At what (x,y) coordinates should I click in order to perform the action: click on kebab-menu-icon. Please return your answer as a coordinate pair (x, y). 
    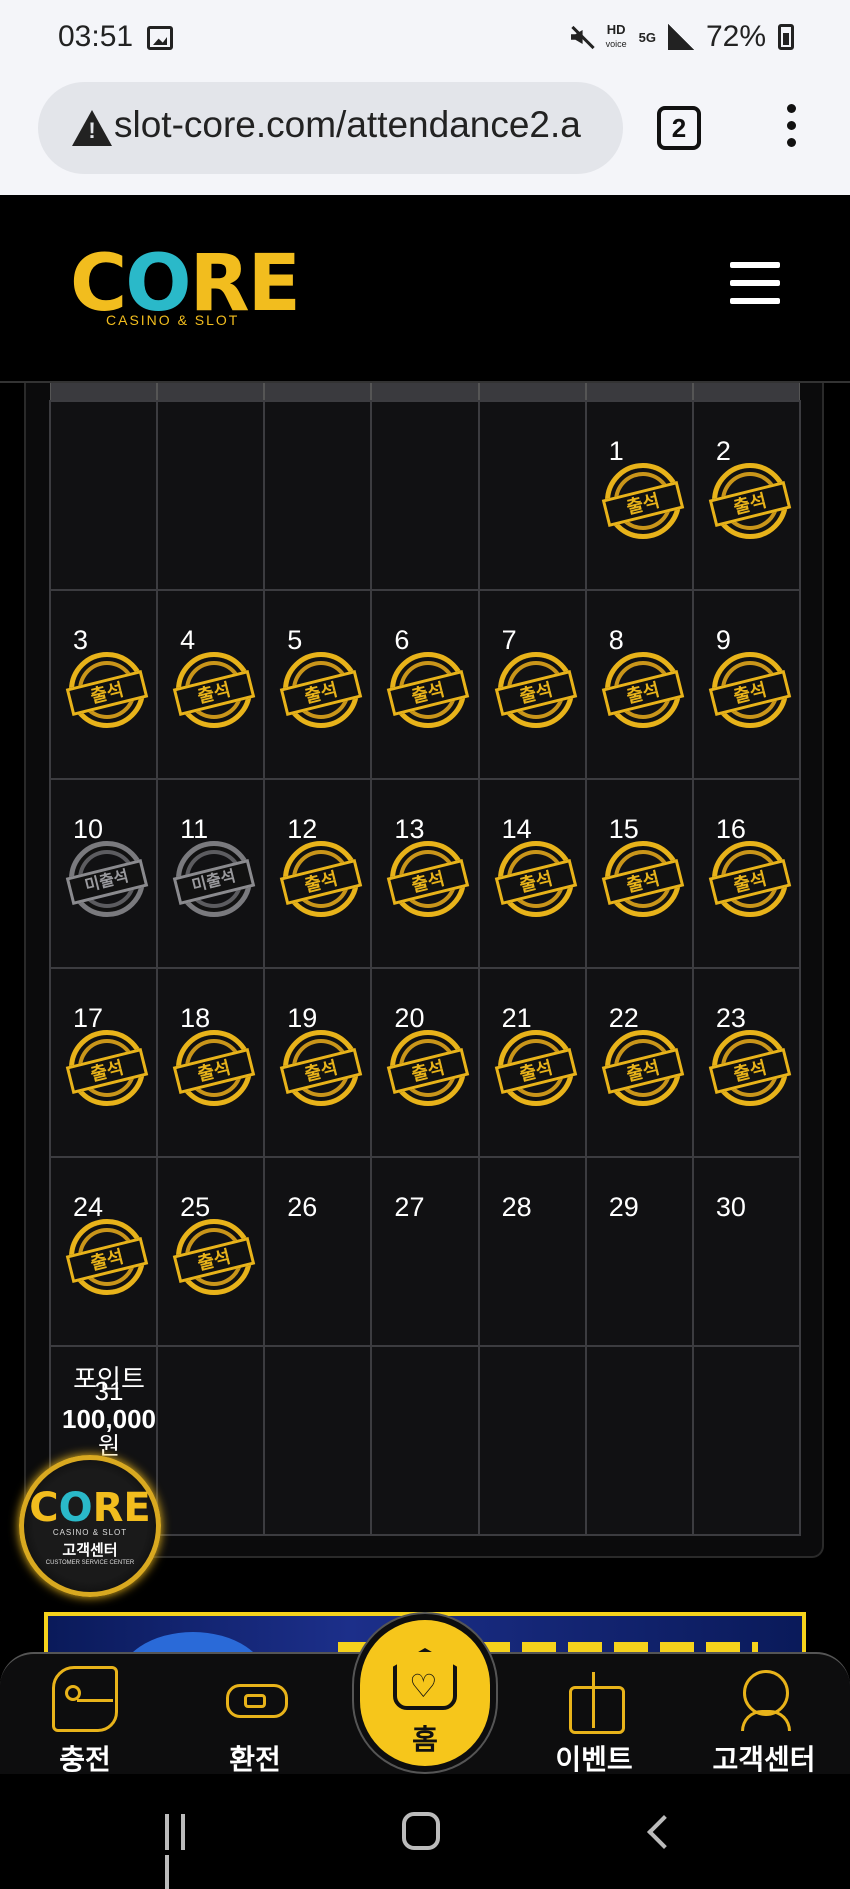
    Looking at the image, I should click on (791, 128).